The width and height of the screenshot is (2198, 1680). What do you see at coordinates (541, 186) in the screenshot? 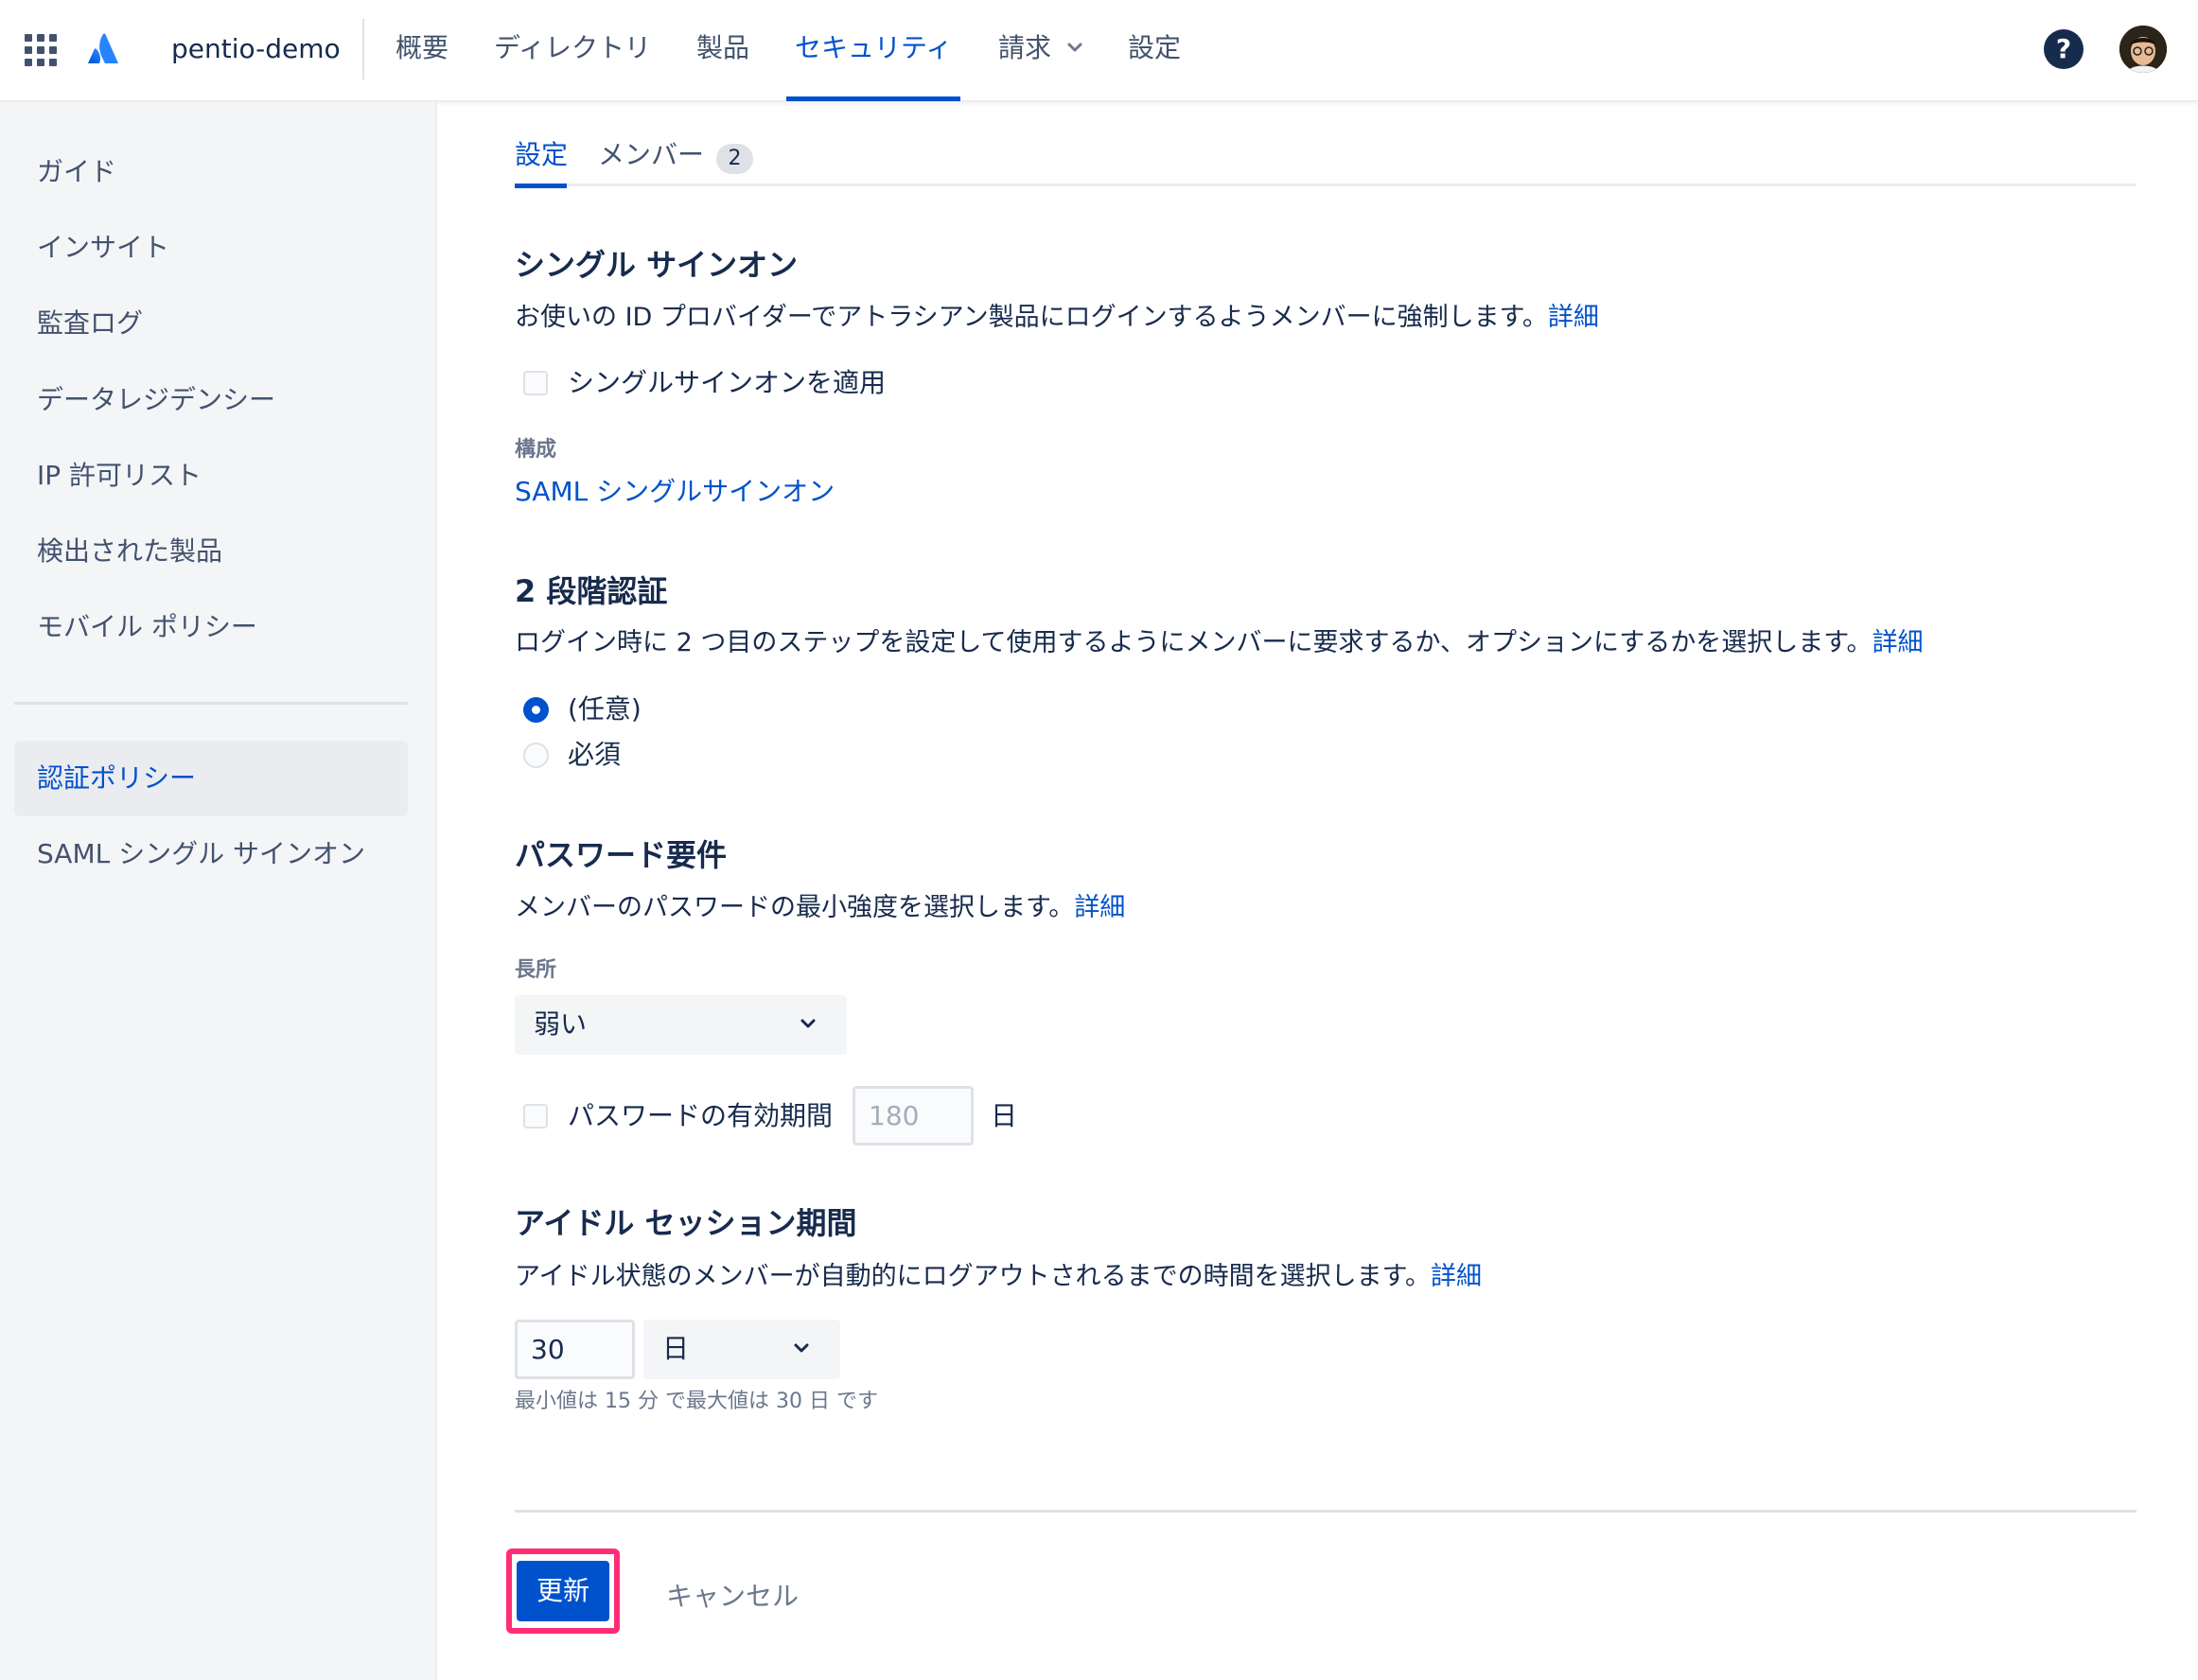
I see `active-tab-indicator` at bounding box center [541, 186].